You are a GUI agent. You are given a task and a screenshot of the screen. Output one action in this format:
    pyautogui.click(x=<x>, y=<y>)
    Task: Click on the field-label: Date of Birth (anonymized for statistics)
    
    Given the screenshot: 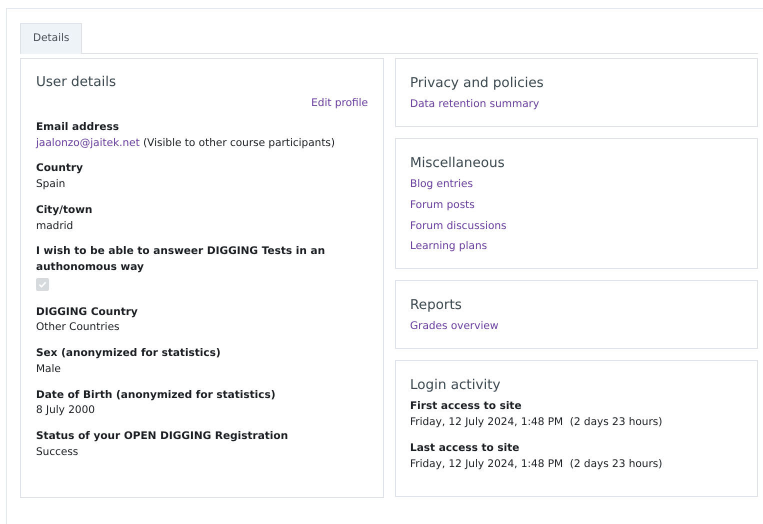 What is the action you would take?
    pyautogui.click(x=156, y=395)
    